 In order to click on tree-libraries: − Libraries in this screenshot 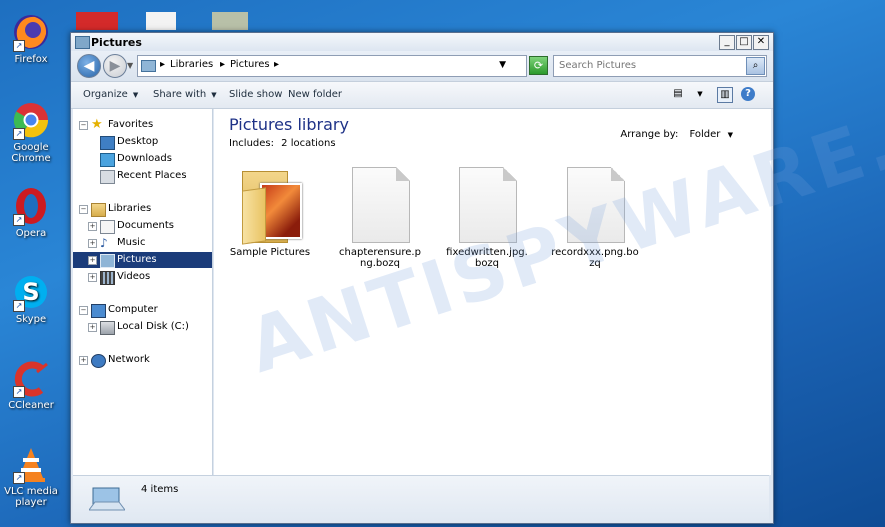, I will do `click(142, 209)`.